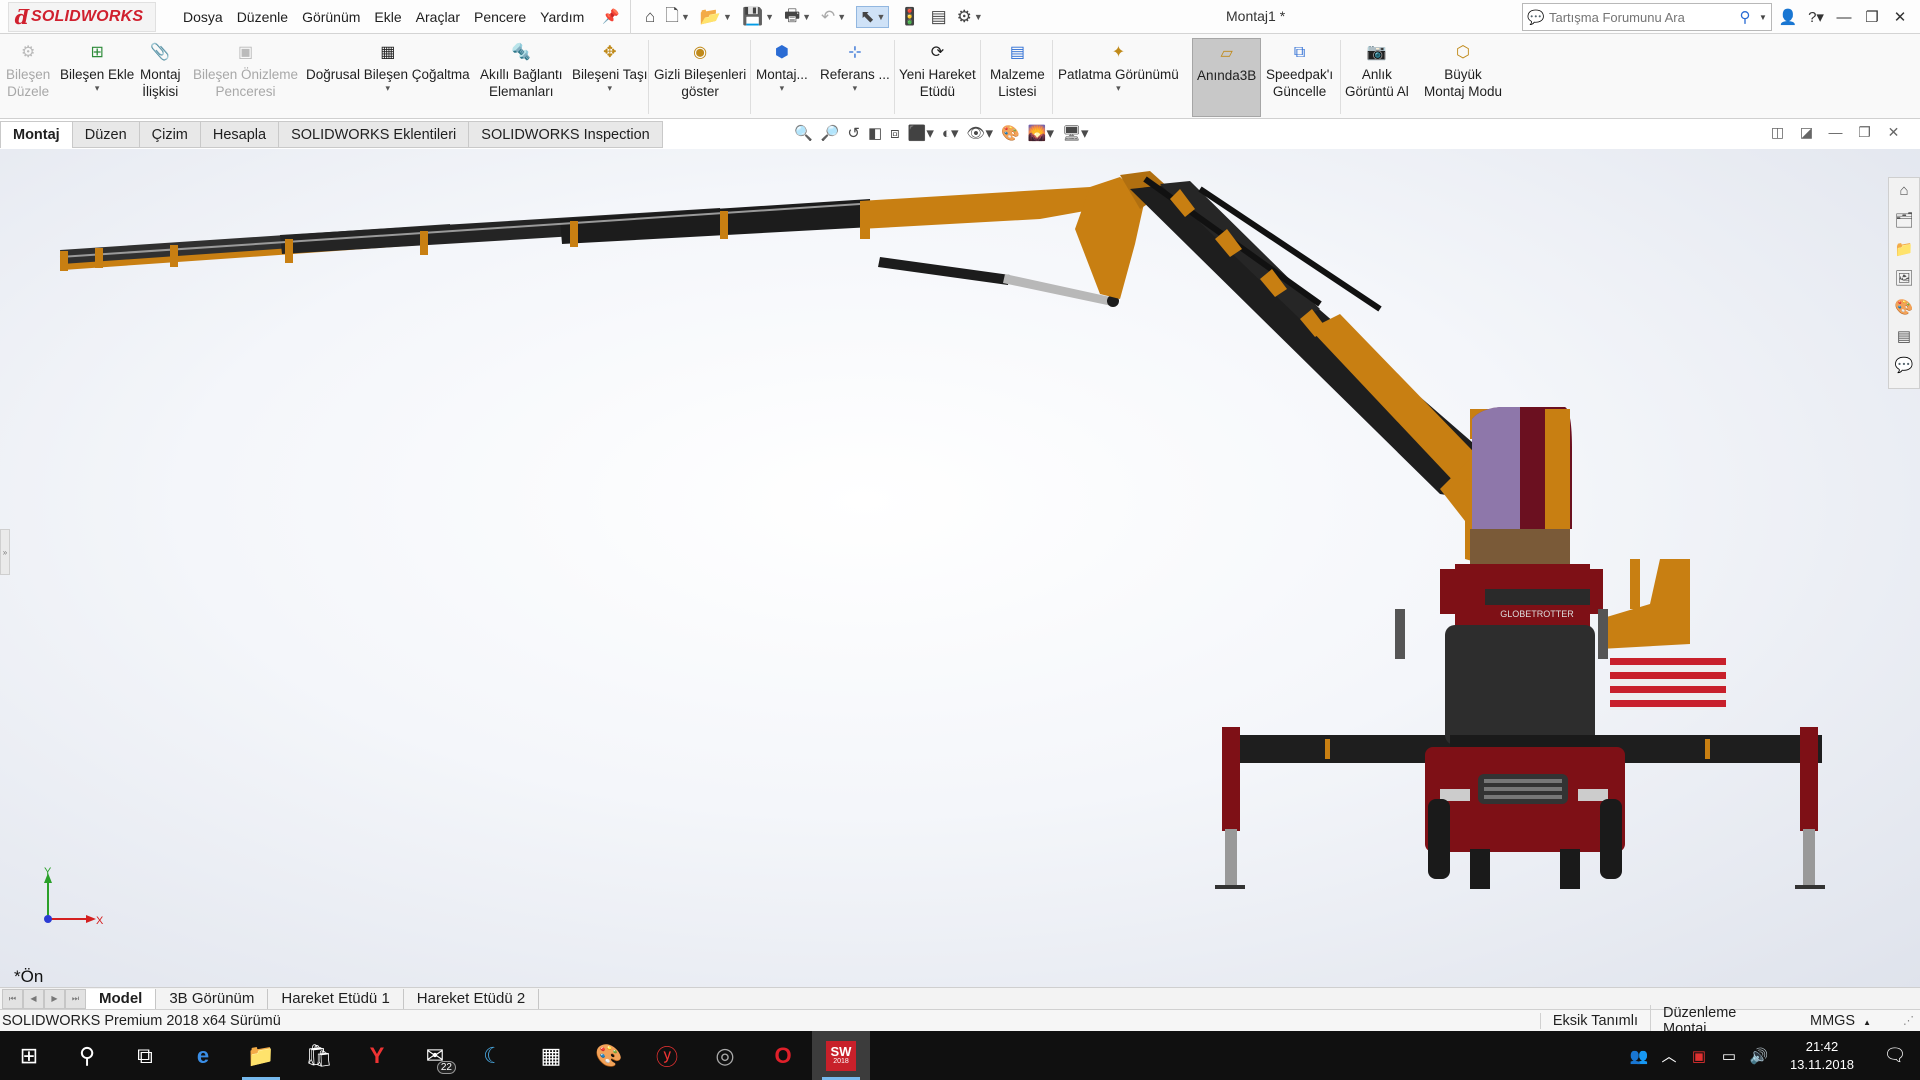 This screenshot has width=1920, height=1080. I want to click on search-input, so click(1640, 17).